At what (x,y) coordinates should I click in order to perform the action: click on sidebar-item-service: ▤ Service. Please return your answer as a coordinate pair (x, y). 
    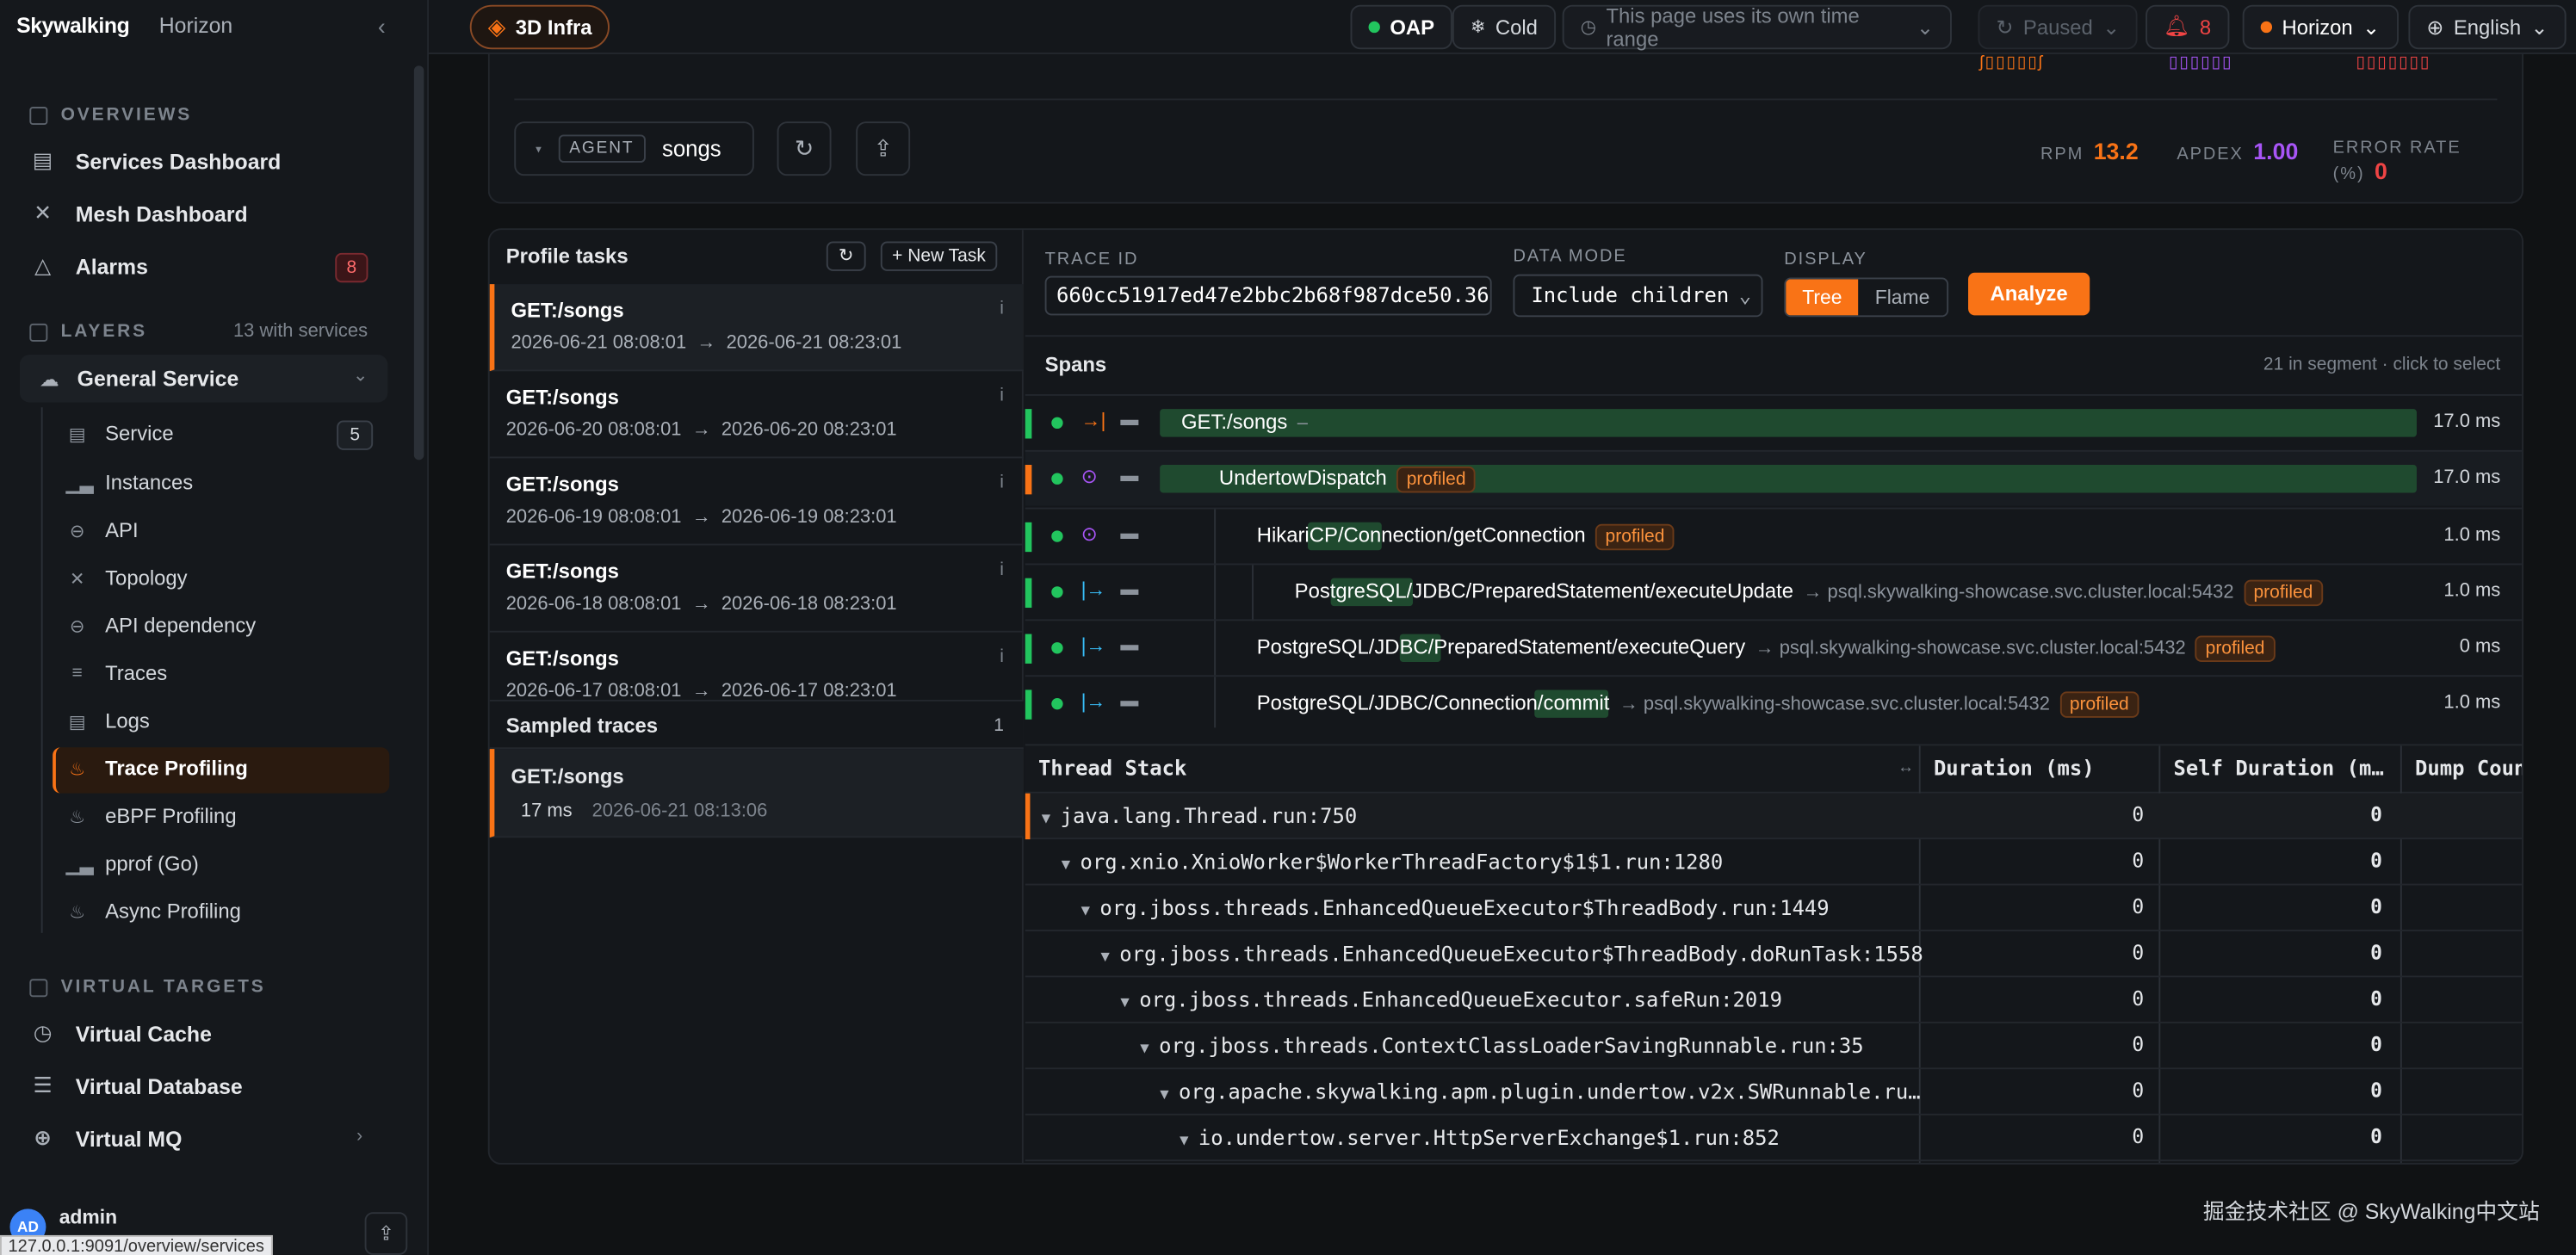
    Looking at the image, I should click on (120, 433).